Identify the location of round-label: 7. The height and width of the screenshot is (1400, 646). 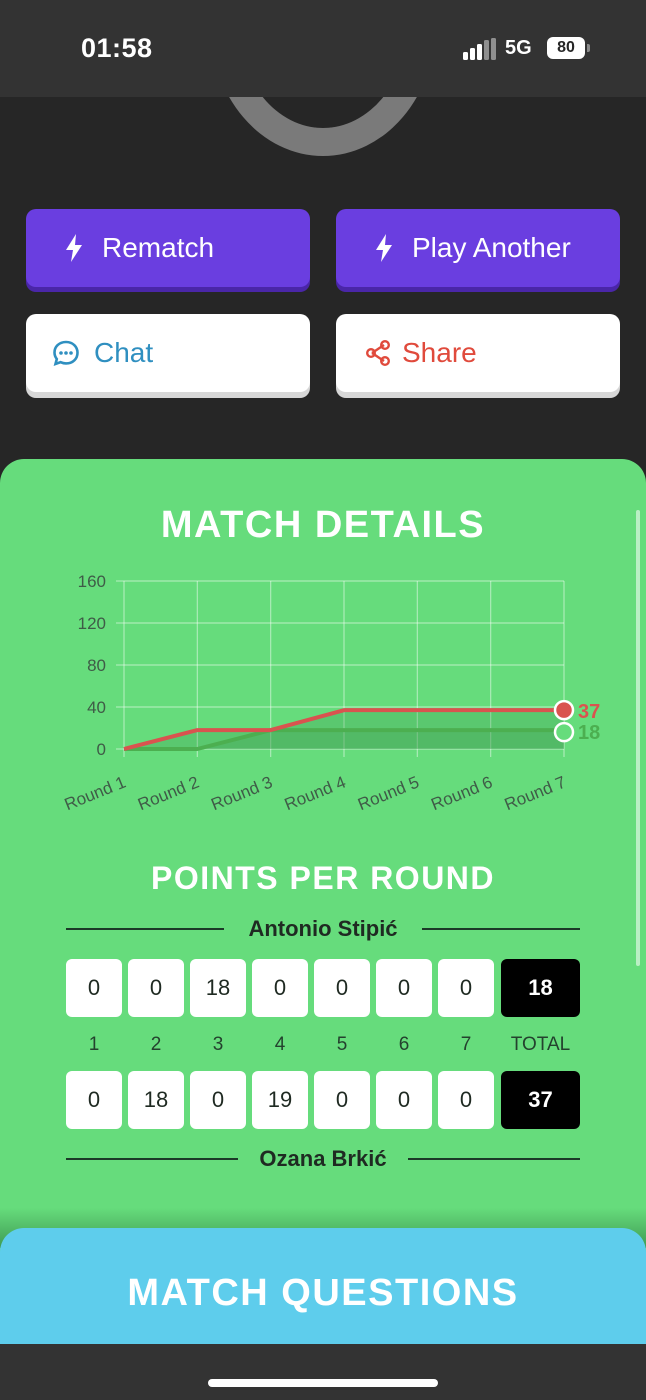
(466, 1044).